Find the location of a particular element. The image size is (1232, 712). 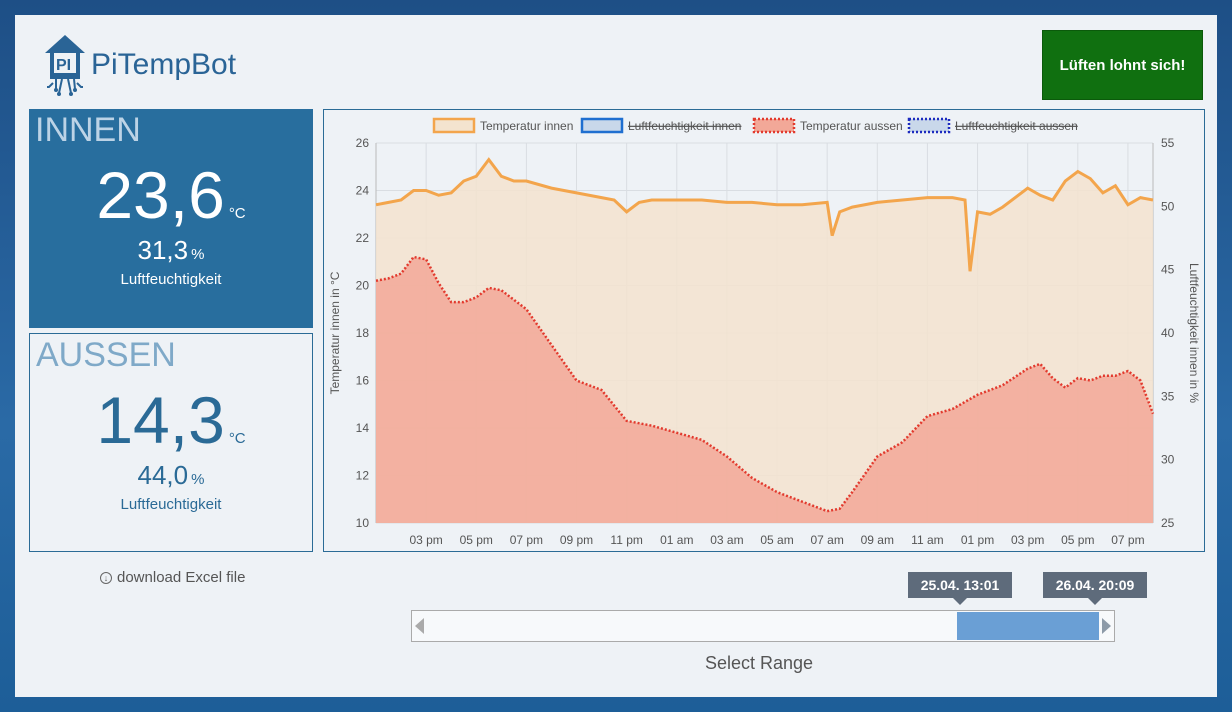

x-tick: 09 pm is located at coordinates (576, 540).